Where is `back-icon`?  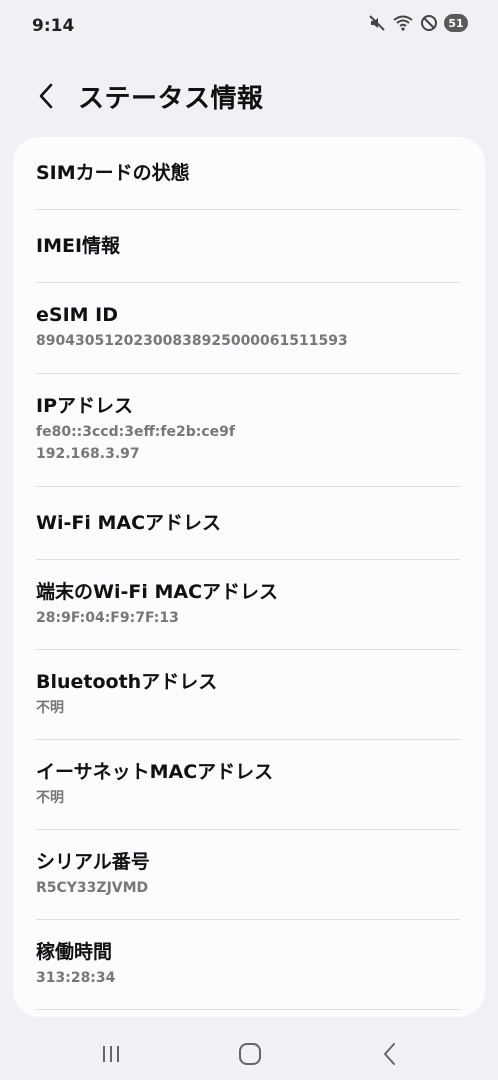
back-icon is located at coordinates (389, 1054).